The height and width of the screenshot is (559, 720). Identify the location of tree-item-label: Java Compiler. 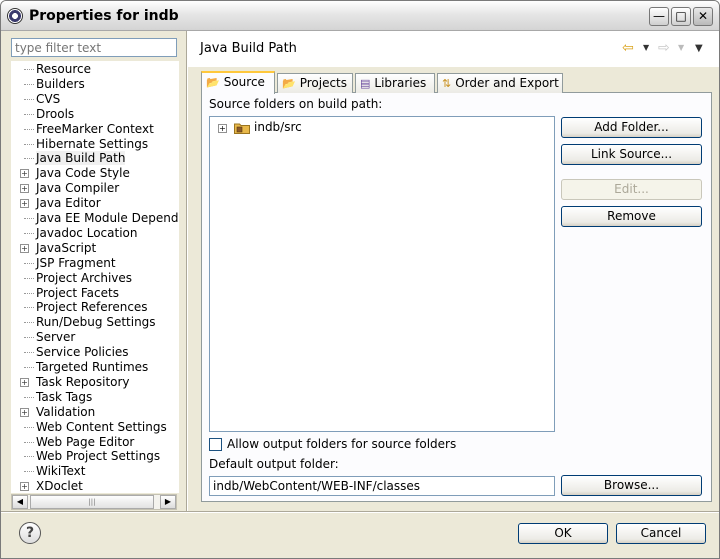
(78, 188).